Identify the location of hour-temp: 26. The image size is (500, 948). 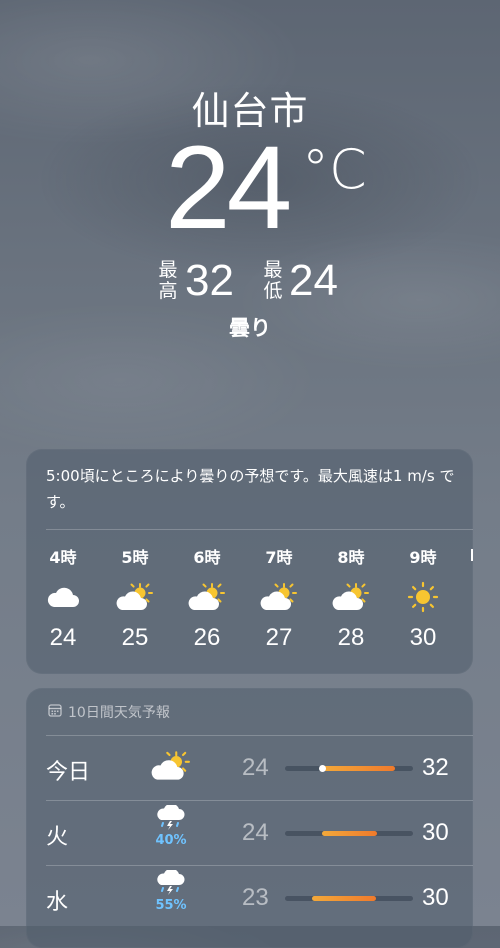
(207, 637).